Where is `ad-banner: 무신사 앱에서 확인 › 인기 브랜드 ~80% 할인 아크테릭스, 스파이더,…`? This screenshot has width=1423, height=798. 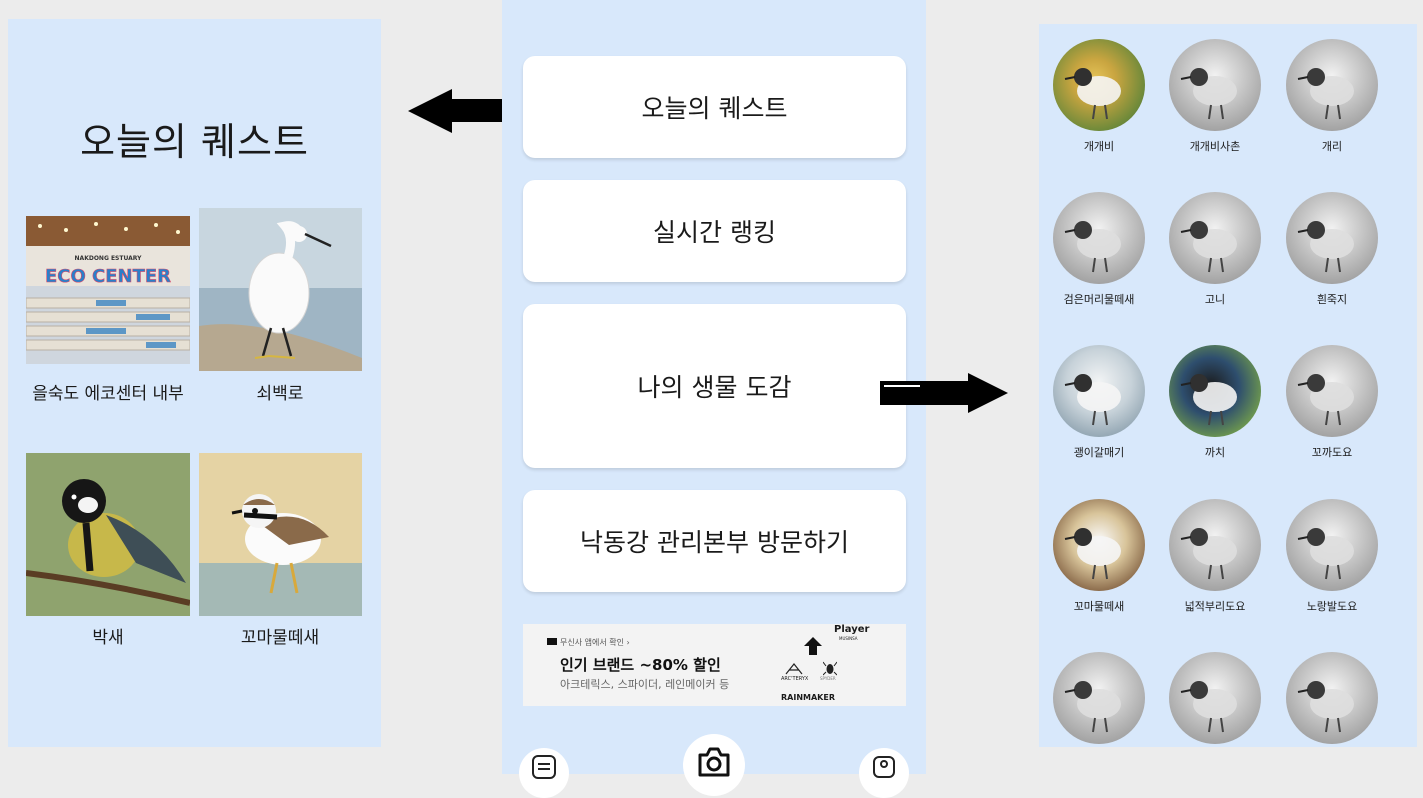 ad-banner: 무신사 앱에서 확인 › 인기 브랜드 ~80% 할인 아크테릭스, 스파이더,… is located at coordinates (714, 665).